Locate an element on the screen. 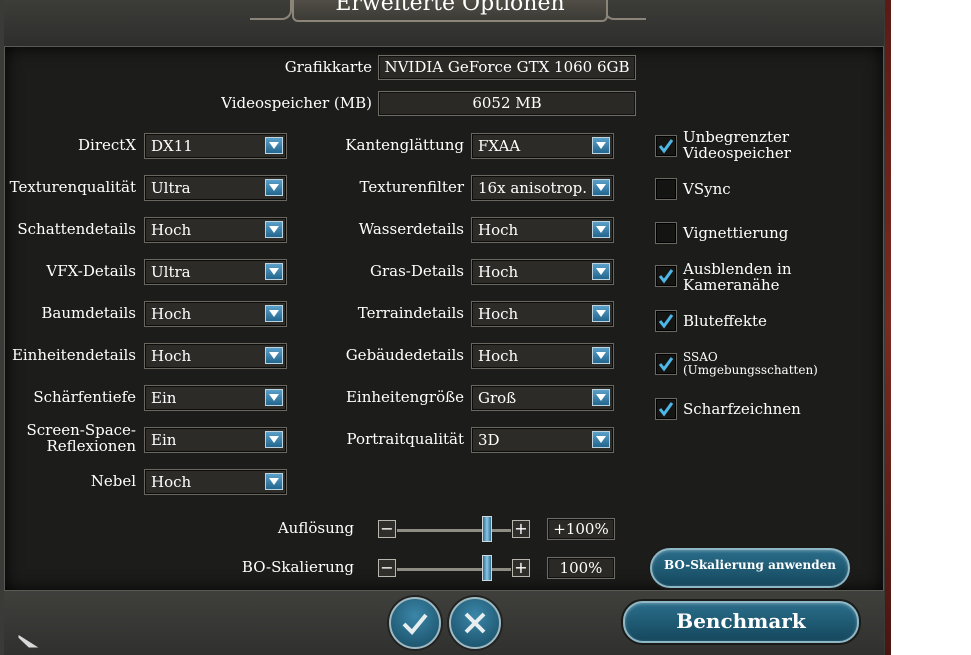  checkbox-label: Scharfzeichnen is located at coordinates (742, 409).